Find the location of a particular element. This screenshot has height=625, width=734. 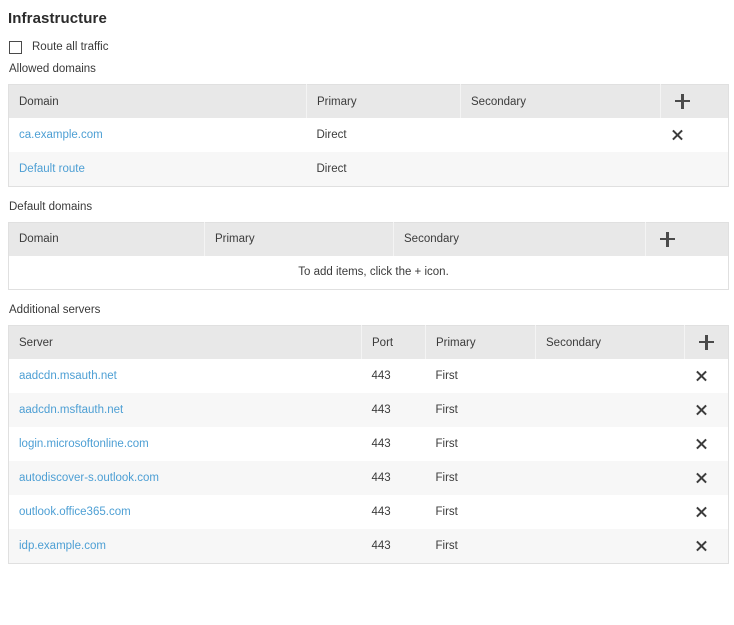

table-row: login.microsoftonline.com 443 First is located at coordinates (368, 444).